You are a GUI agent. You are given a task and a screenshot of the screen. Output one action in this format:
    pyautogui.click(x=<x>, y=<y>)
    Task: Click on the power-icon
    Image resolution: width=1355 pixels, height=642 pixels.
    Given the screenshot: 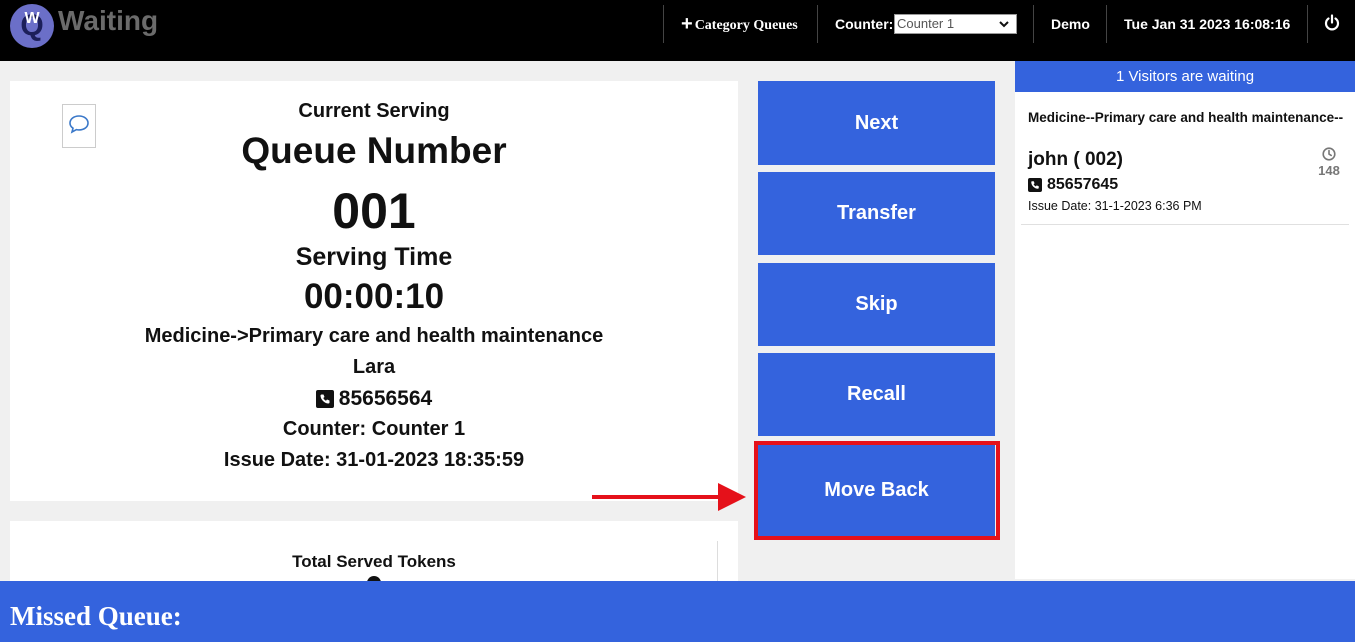 What is the action you would take?
    pyautogui.click(x=1332, y=23)
    